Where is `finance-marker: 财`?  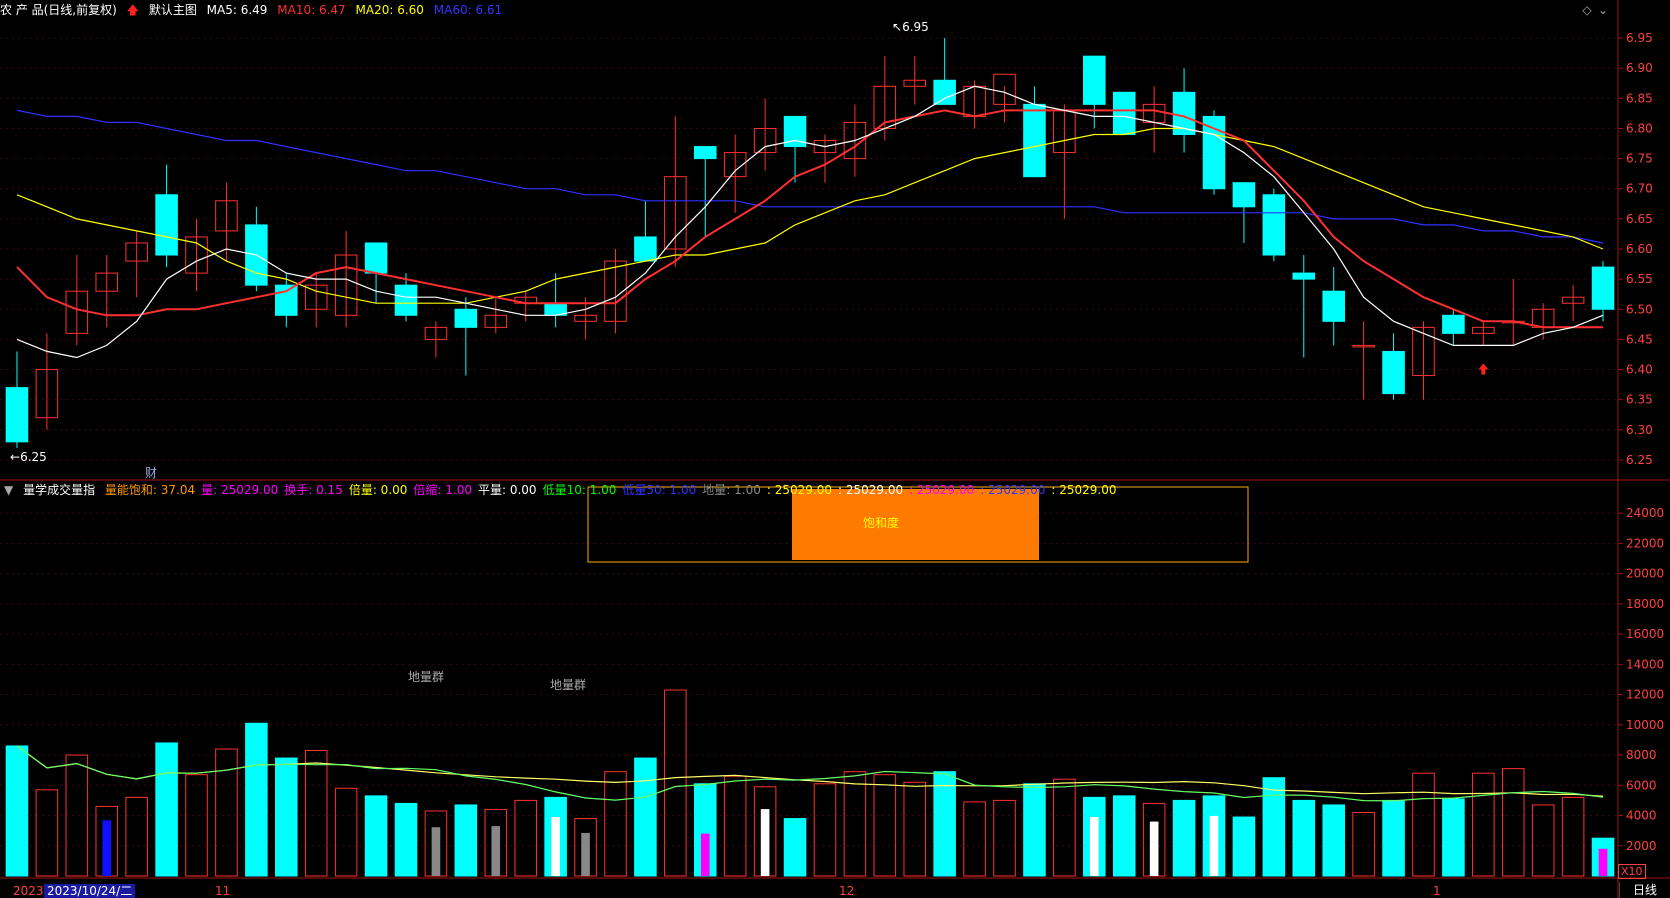
finance-marker: 财 is located at coordinates (151, 472).